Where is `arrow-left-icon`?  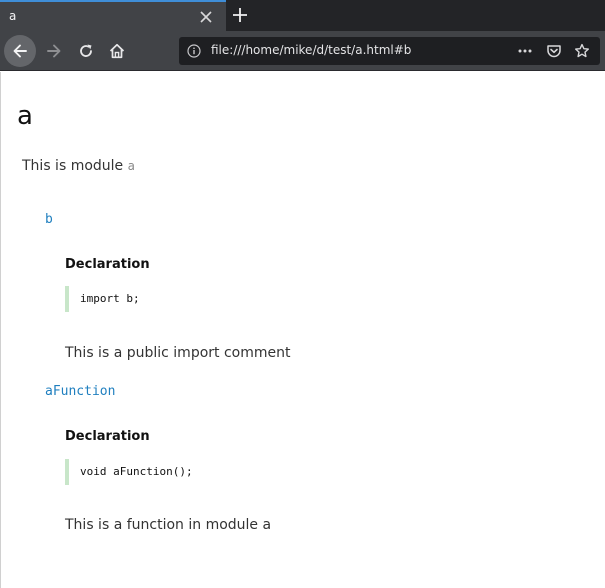
arrow-left-icon is located at coordinates (20, 51).